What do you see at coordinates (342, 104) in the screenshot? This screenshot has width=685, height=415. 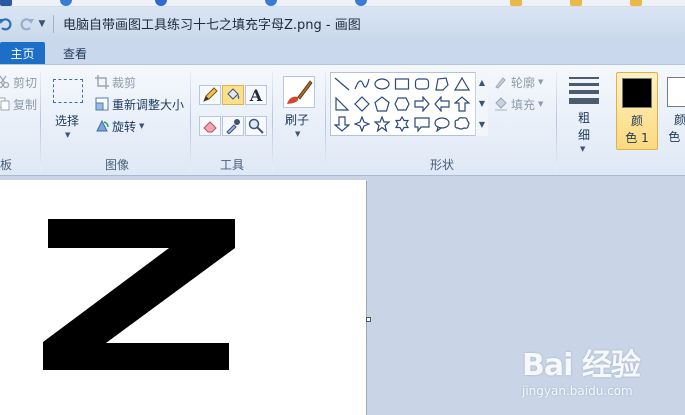 I see `right-triangle-shape-icon` at bounding box center [342, 104].